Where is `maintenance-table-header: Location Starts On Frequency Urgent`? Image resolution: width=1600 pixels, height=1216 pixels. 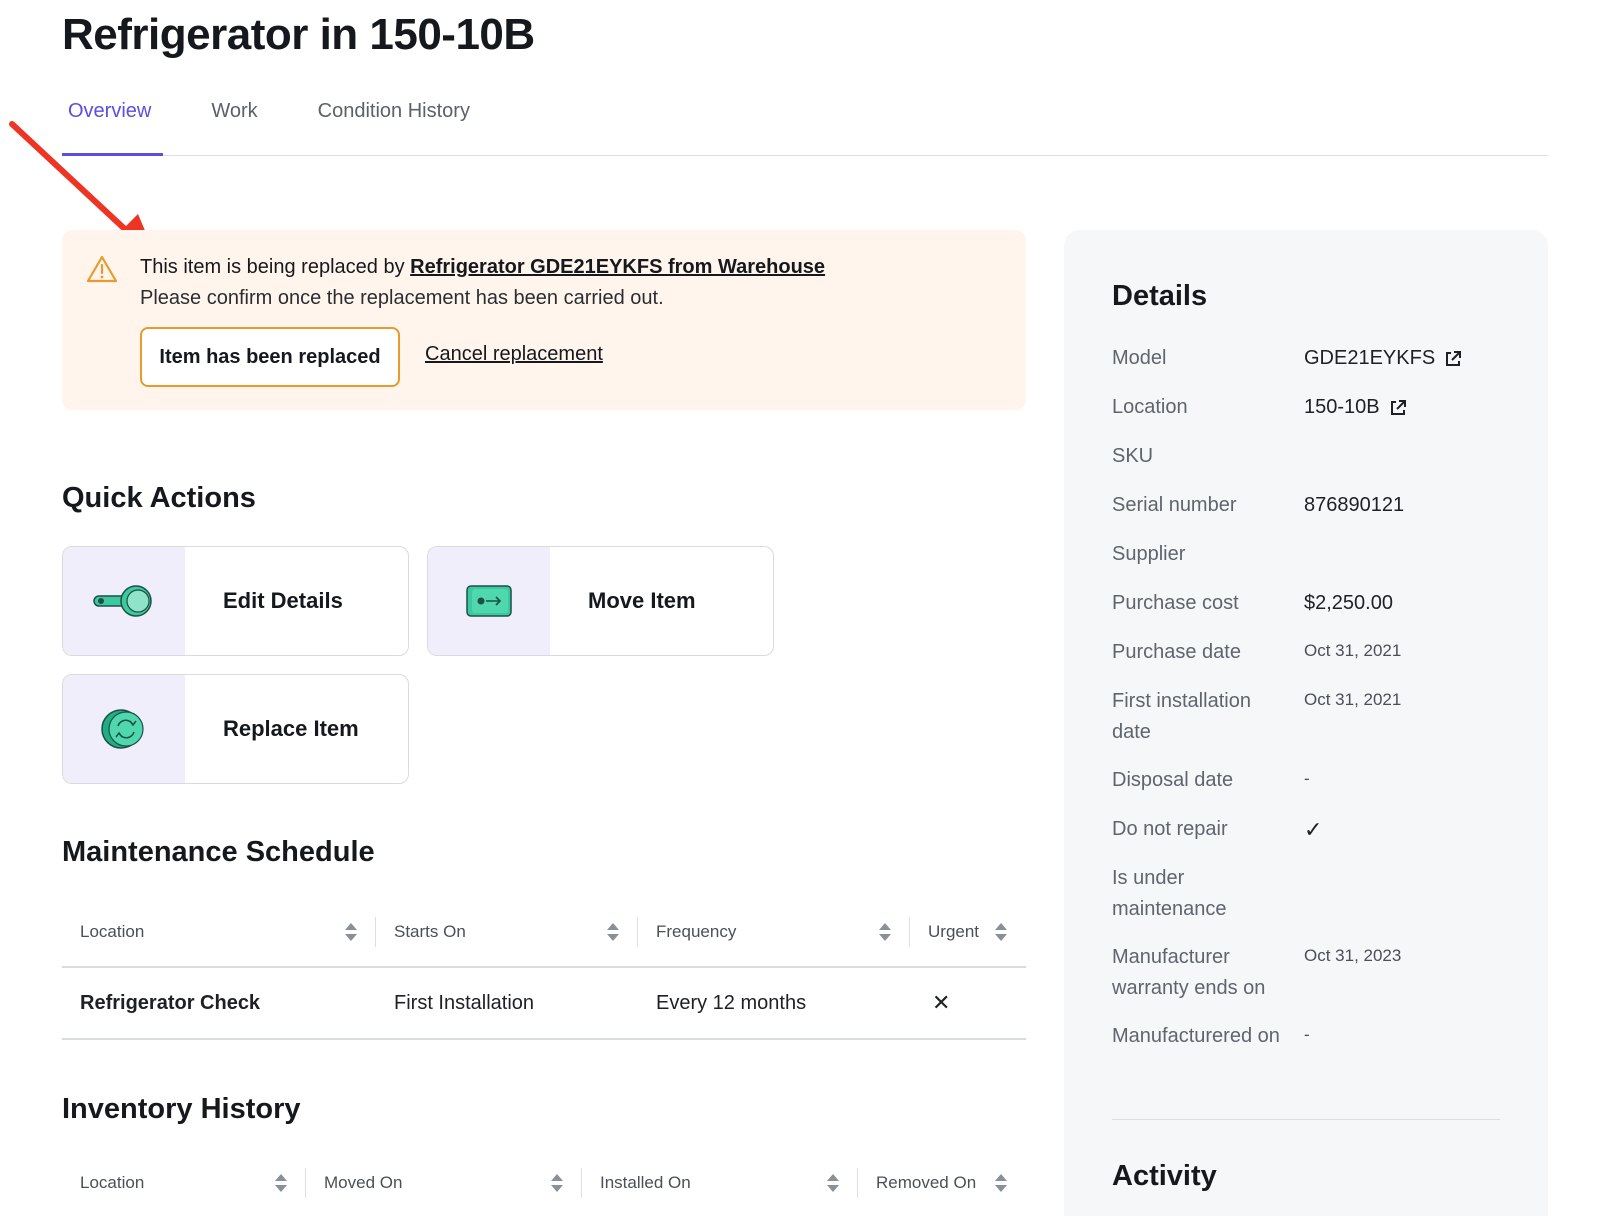
maintenance-table-header: Location Starts On Frequency Urgent is located at coordinates (544, 933).